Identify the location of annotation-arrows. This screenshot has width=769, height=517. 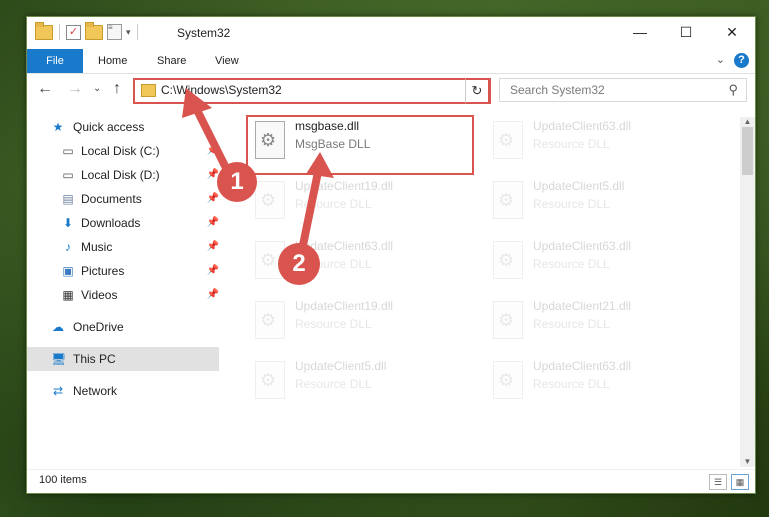
(258, 171).